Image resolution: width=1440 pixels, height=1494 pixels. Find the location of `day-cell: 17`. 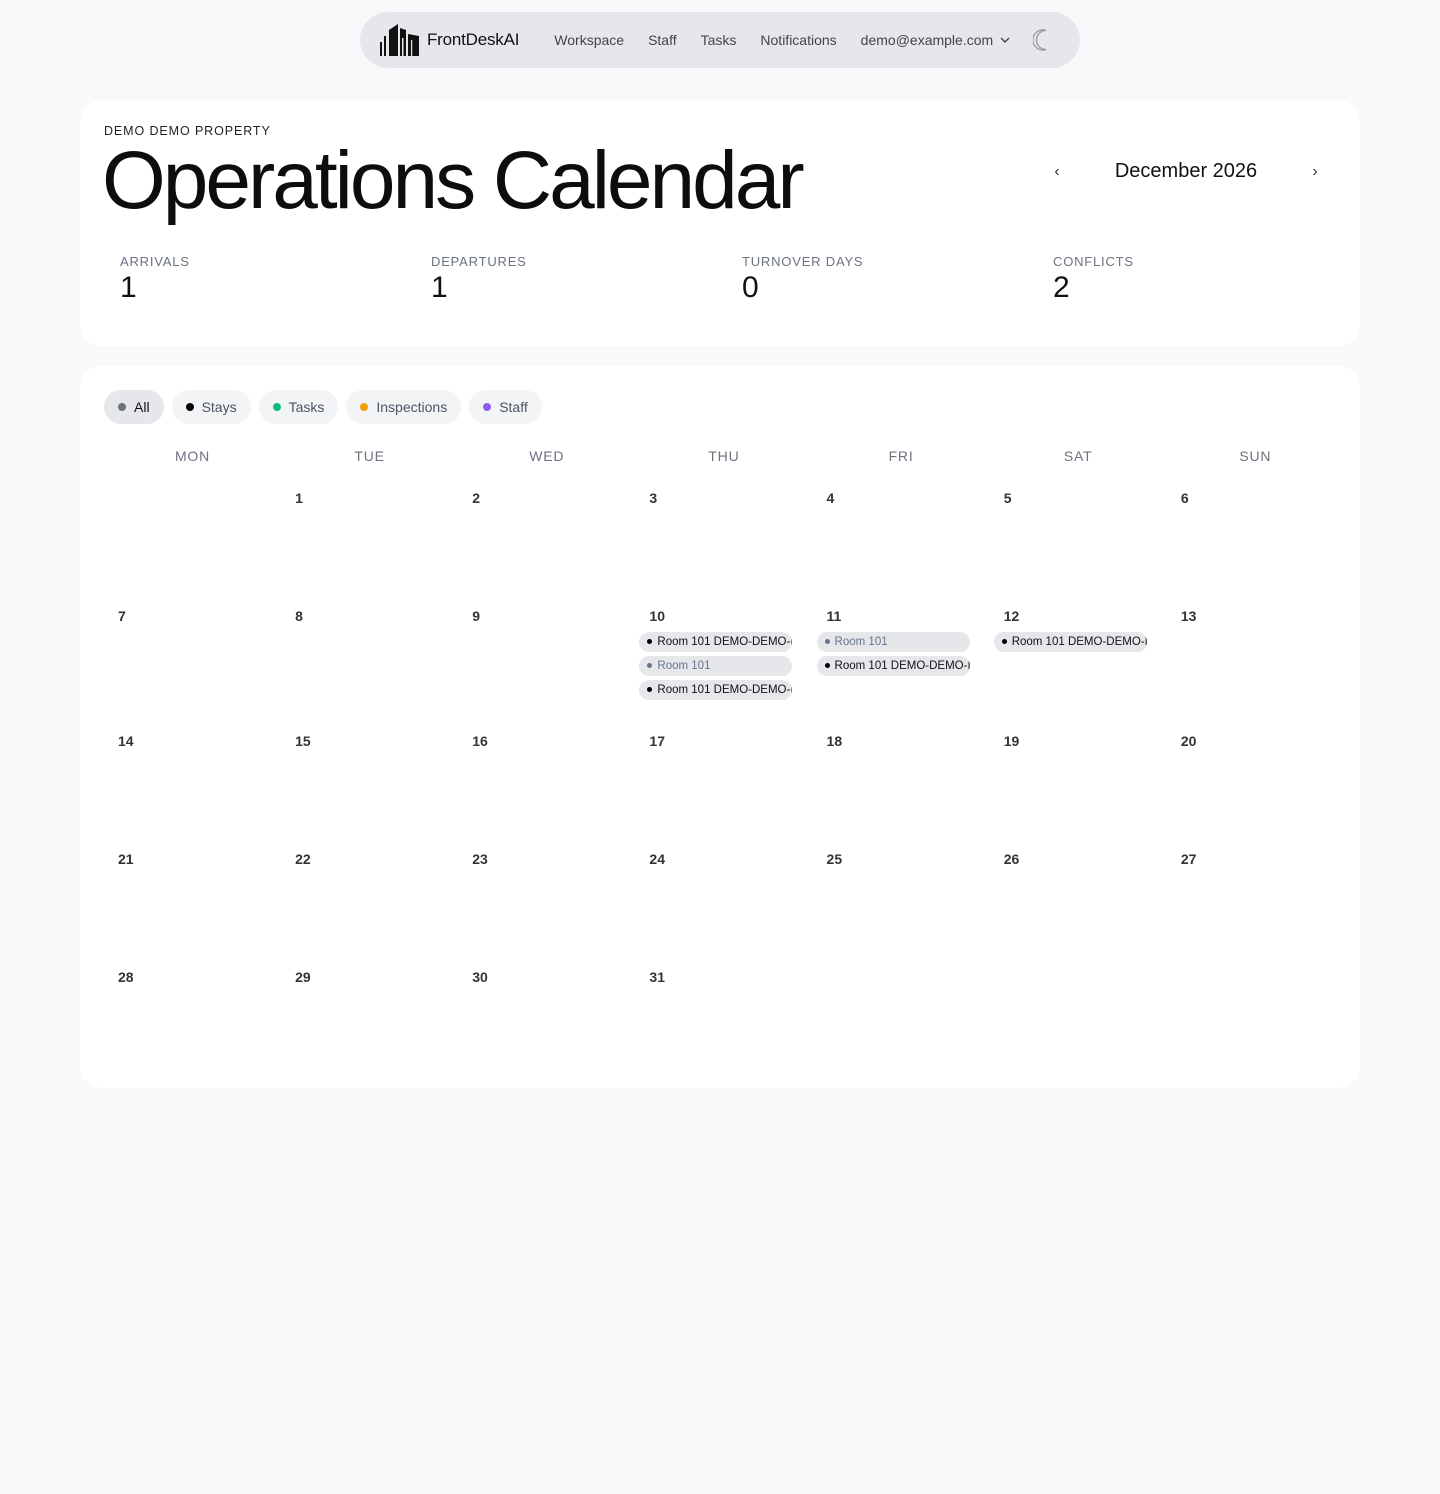

day-cell: 17 is located at coordinates (723, 784).